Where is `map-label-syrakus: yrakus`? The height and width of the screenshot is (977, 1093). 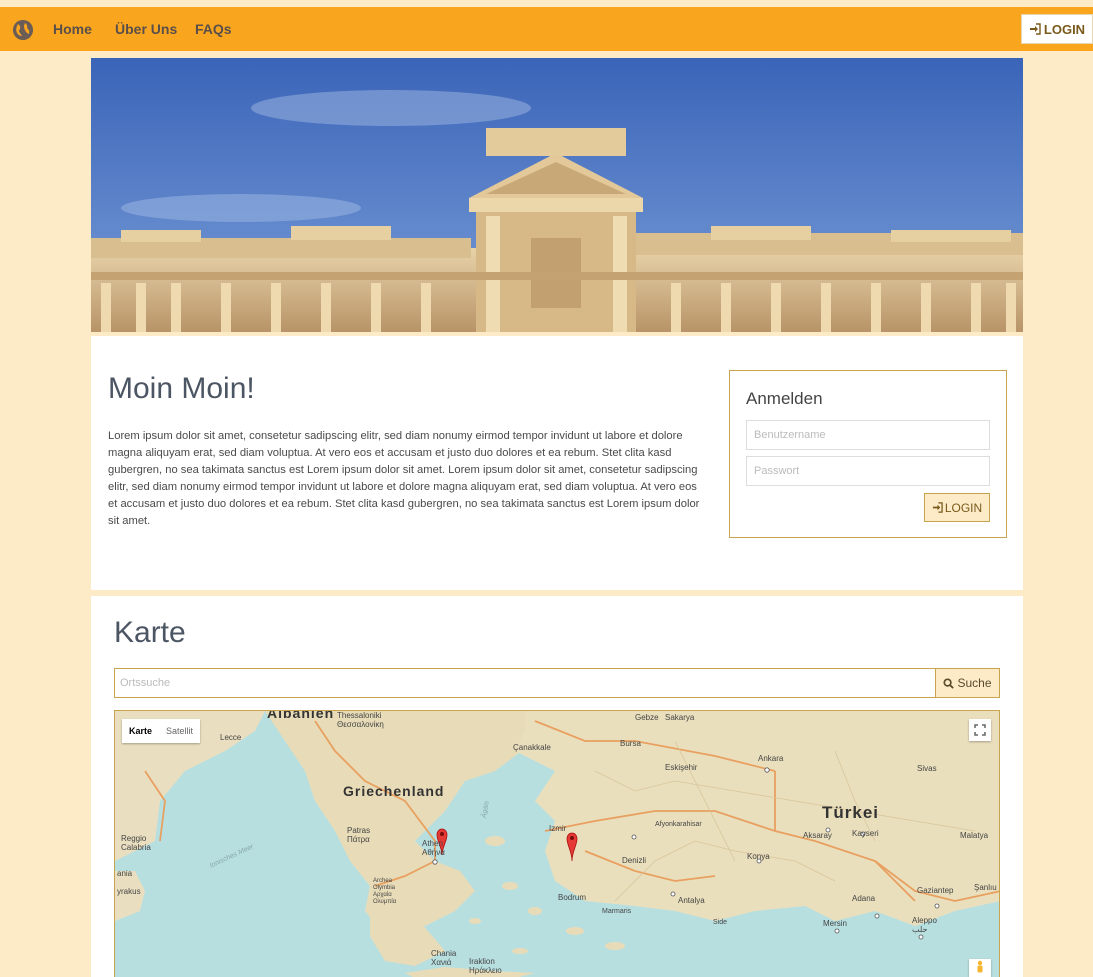 map-label-syrakus: yrakus is located at coordinates (129, 891).